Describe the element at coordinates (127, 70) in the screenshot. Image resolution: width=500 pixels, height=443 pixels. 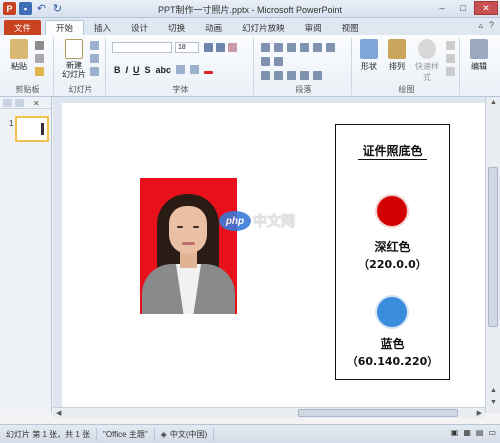
I see `italic-icon: I` at that location.